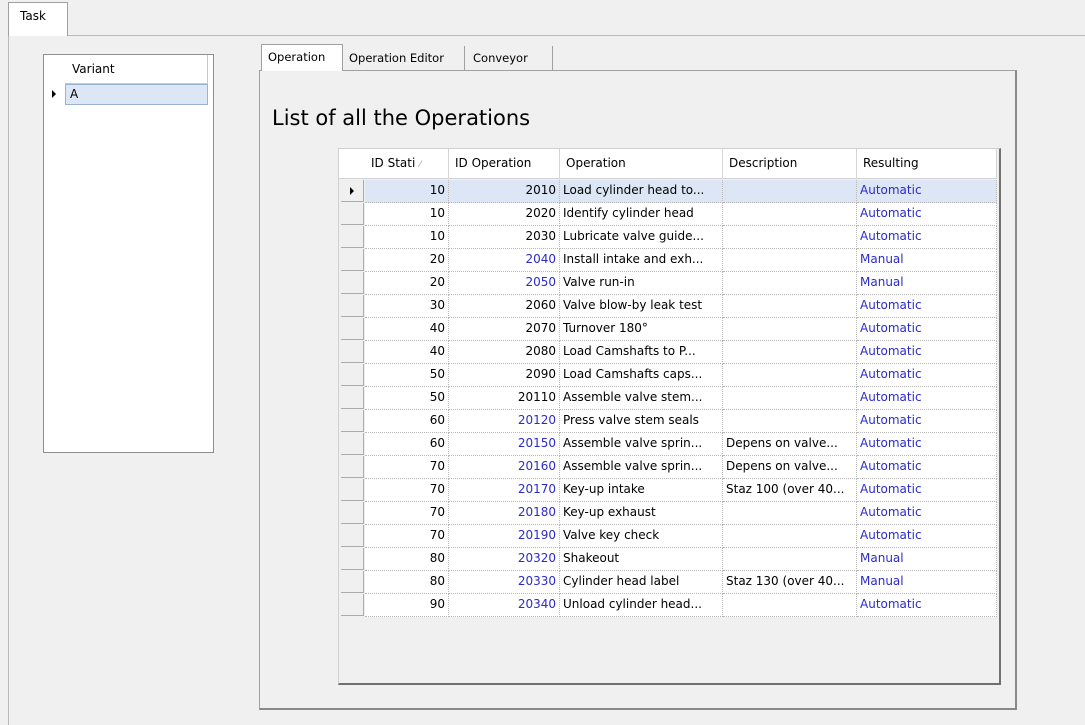 The width and height of the screenshot is (1085, 725). What do you see at coordinates (504, 536) in the screenshot?
I see `cell-id-operation: 20190` at bounding box center [504, 536].